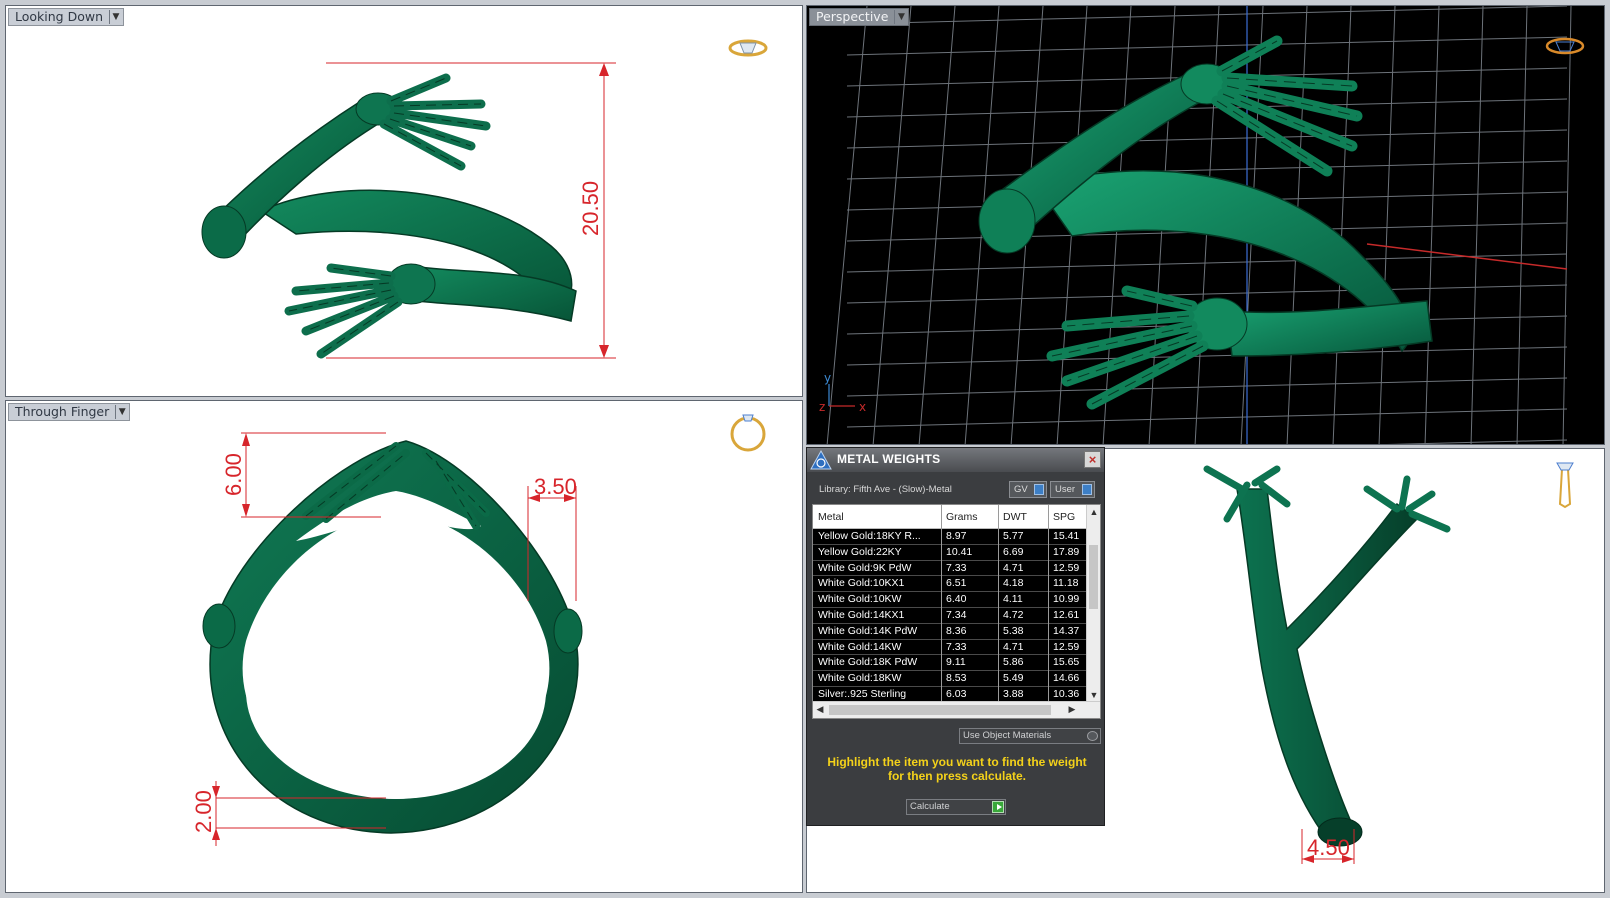 This screenshot has height=898, width=1610. Describe the element at coordinates (1064, 517) in the screenshot. I see `column-header: SPG` at that location.